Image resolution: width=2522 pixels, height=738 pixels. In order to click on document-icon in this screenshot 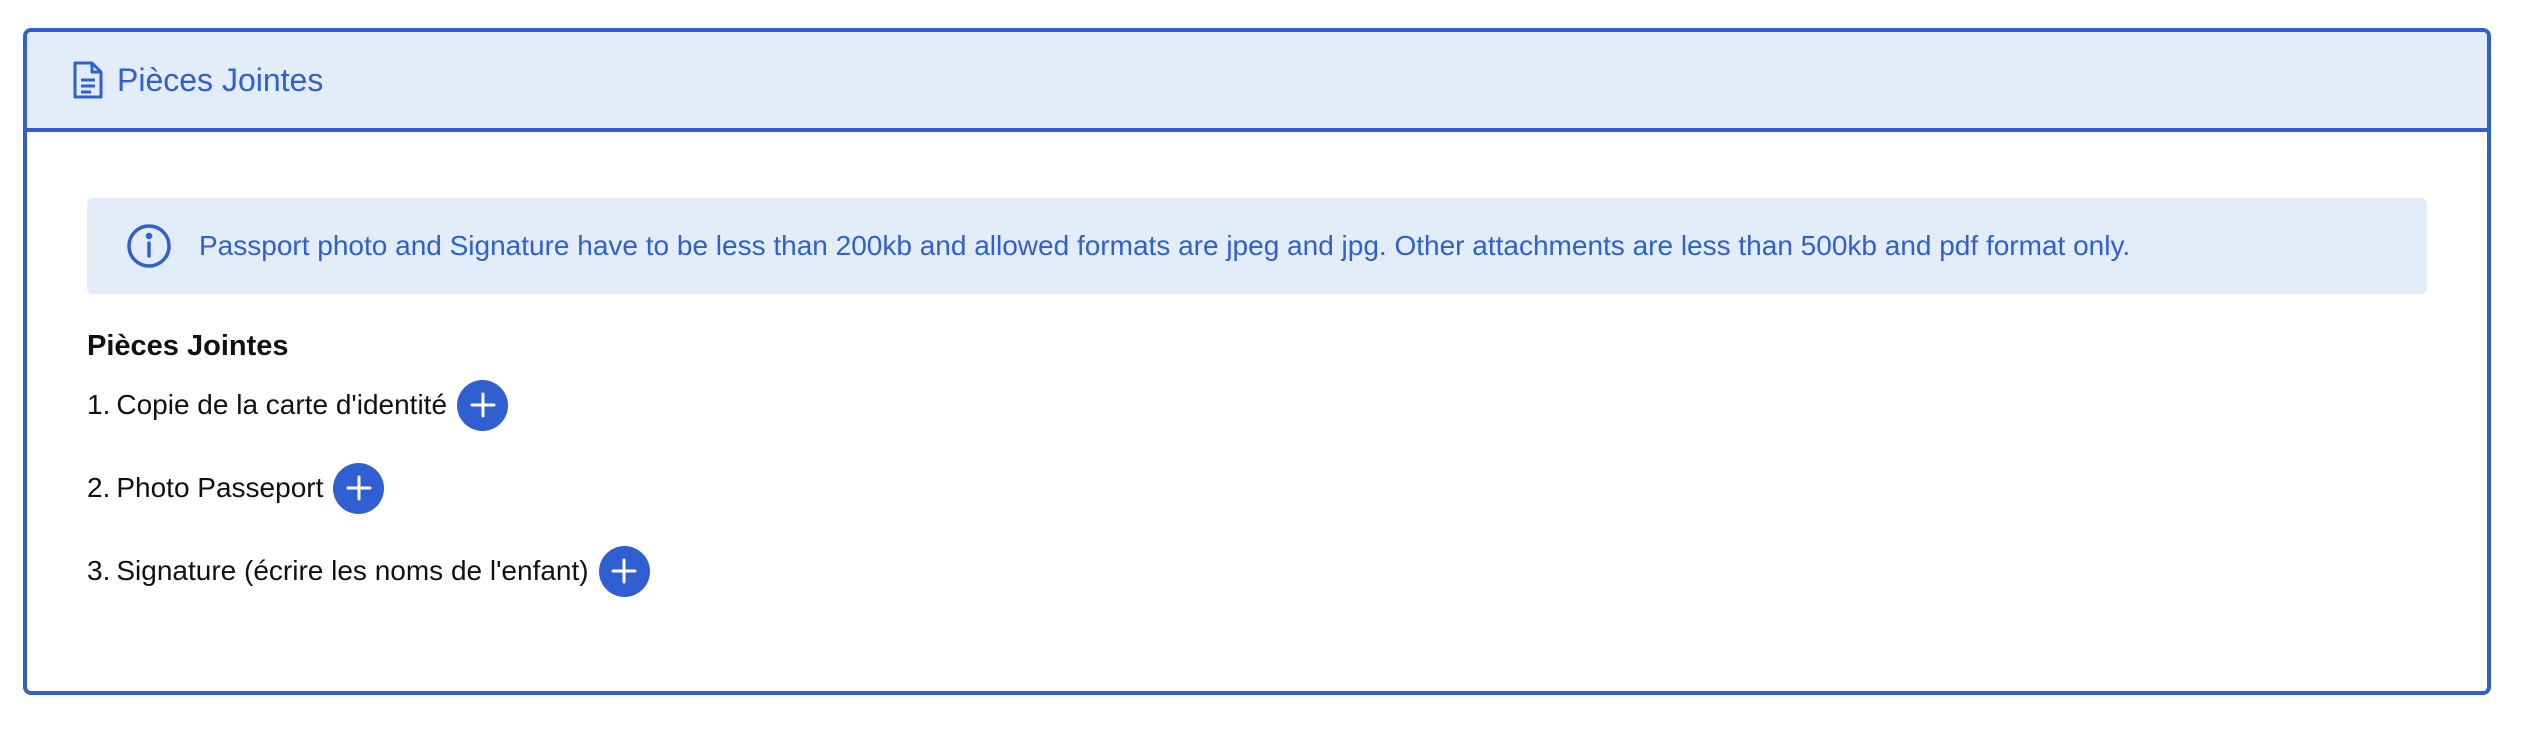, I will do `click(88, 80)`.